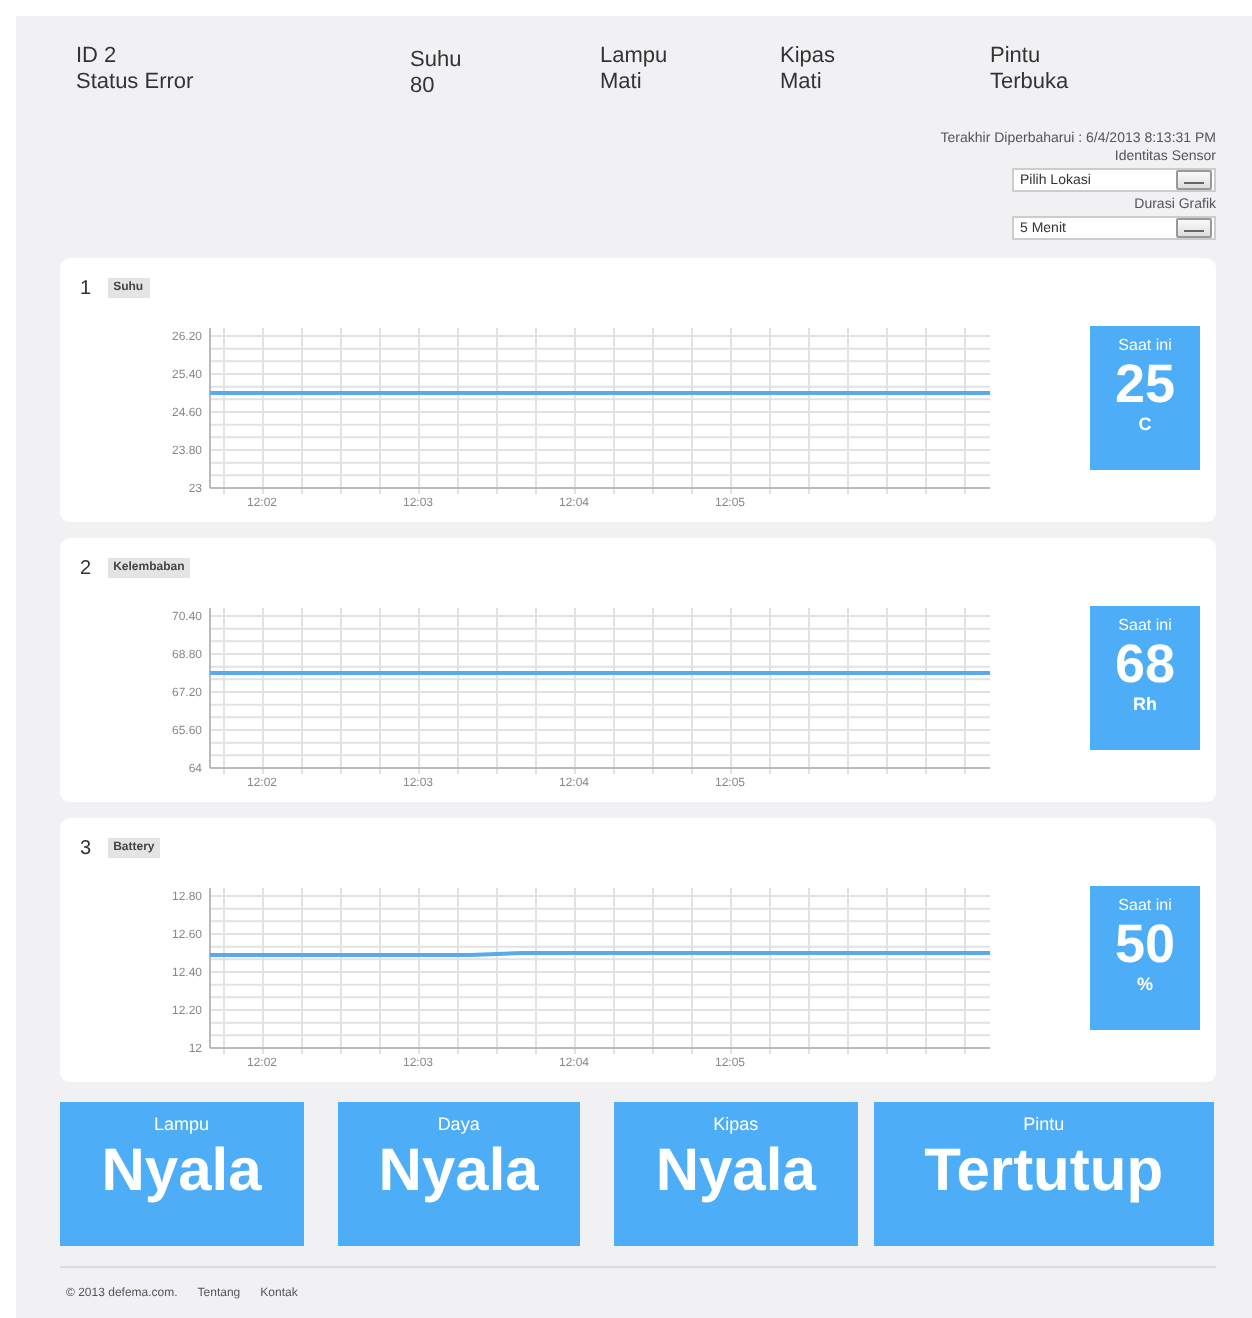 This screenshot has height=1318, width=1252. Describe the element at coordinates (1145, 424) in the screenshot. I see `unit-label: C` at that location.